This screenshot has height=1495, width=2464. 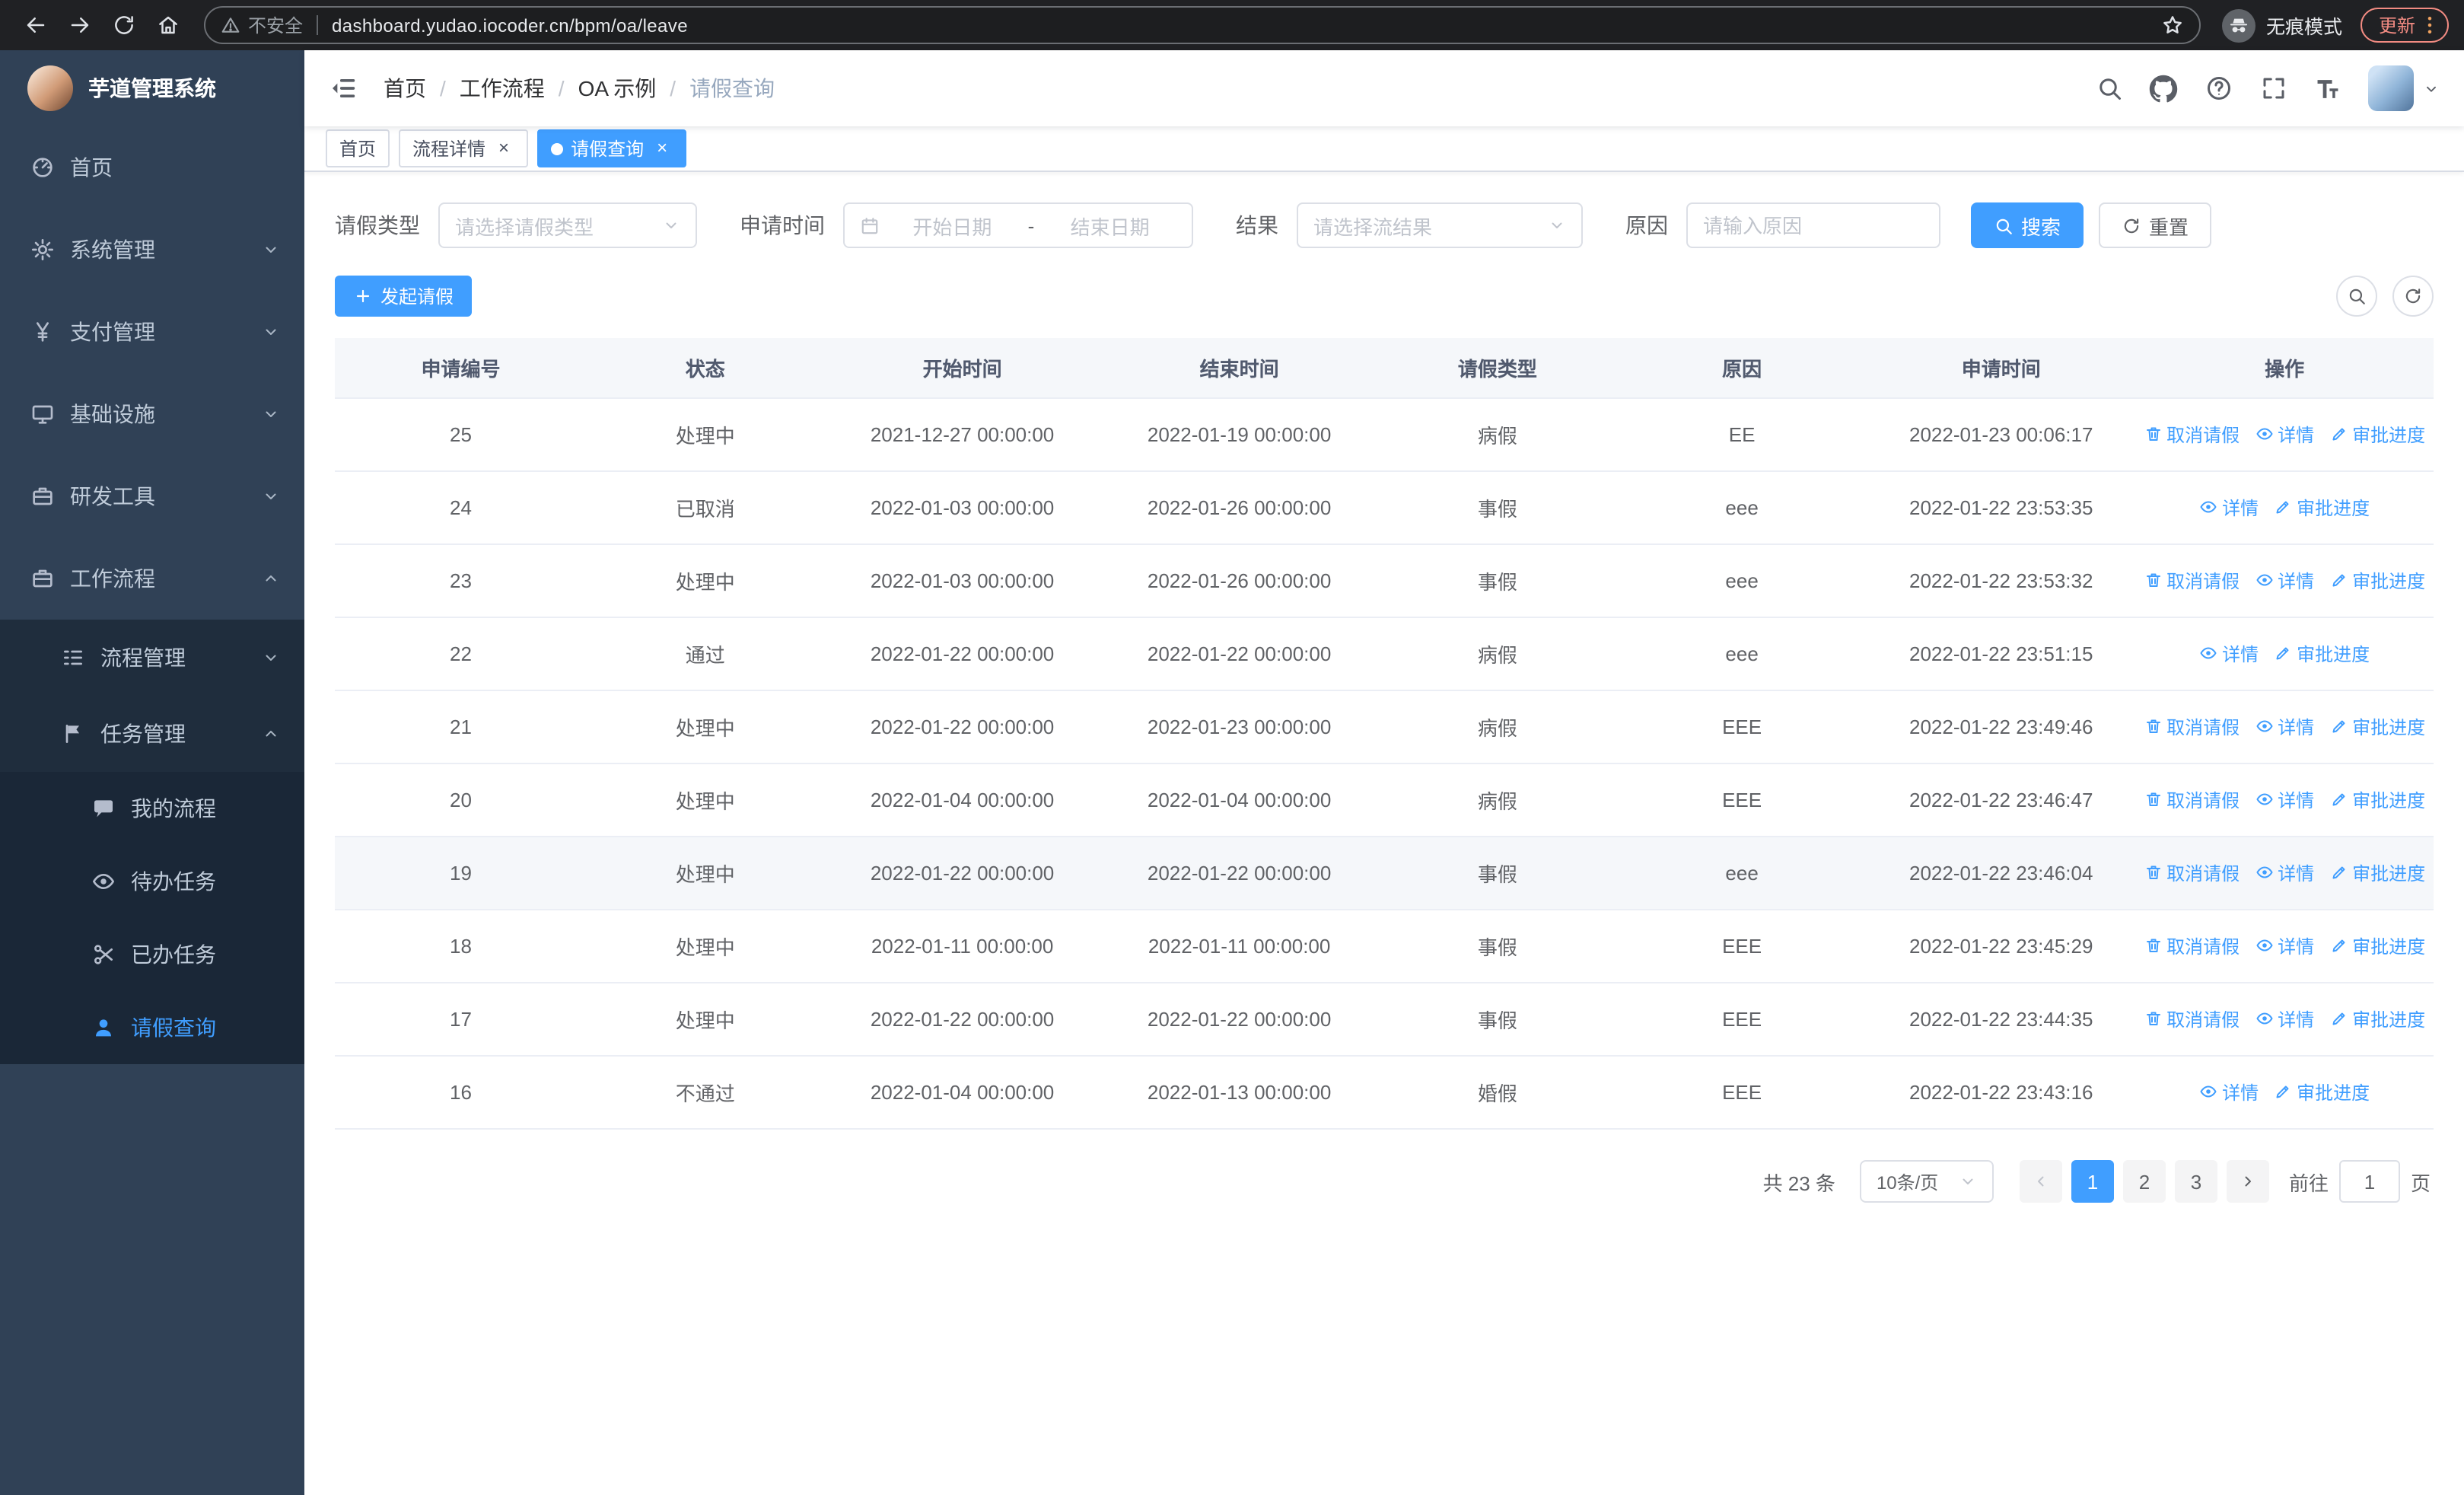 What do you see at coordinates (275, 25) in the screenshot?
I see `security-warning-label: 不安全` at bounding box center [275, 25].